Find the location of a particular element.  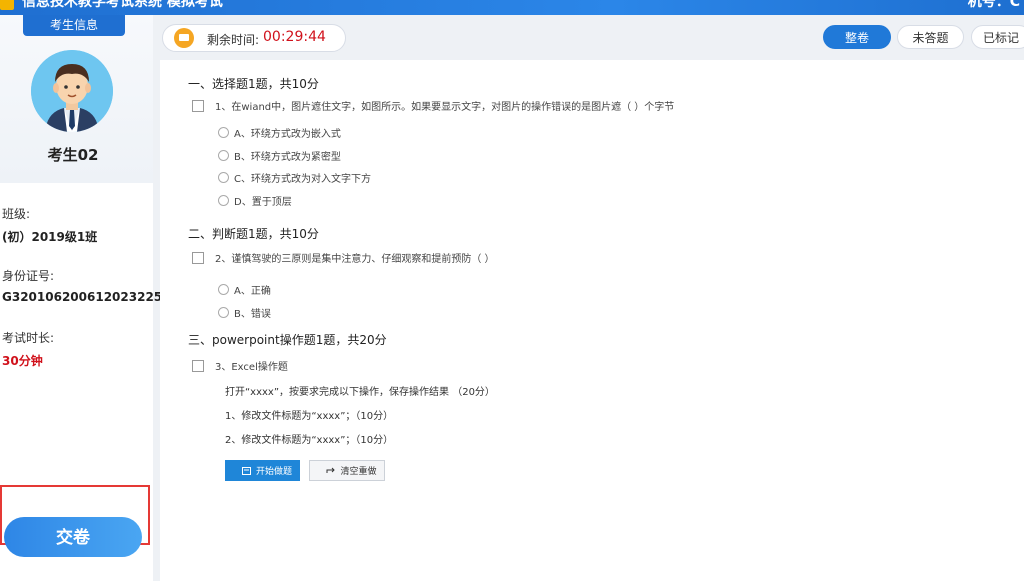

option-text: B、环绕方式改为紧密型 is located at coordinates (287, 155).